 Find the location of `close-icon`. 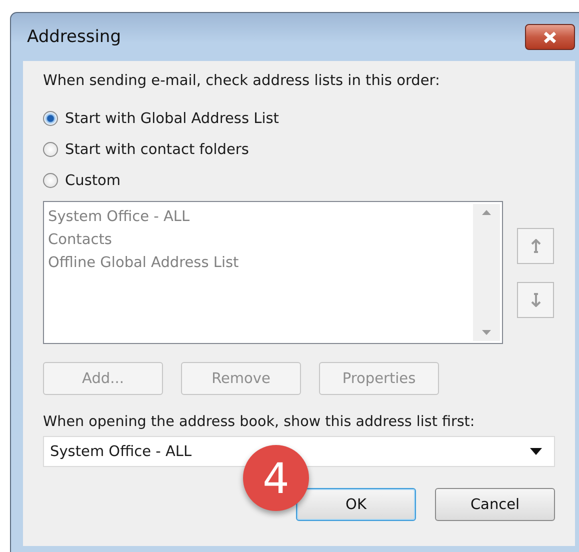

close-icon is located at coordinates (550, 37).